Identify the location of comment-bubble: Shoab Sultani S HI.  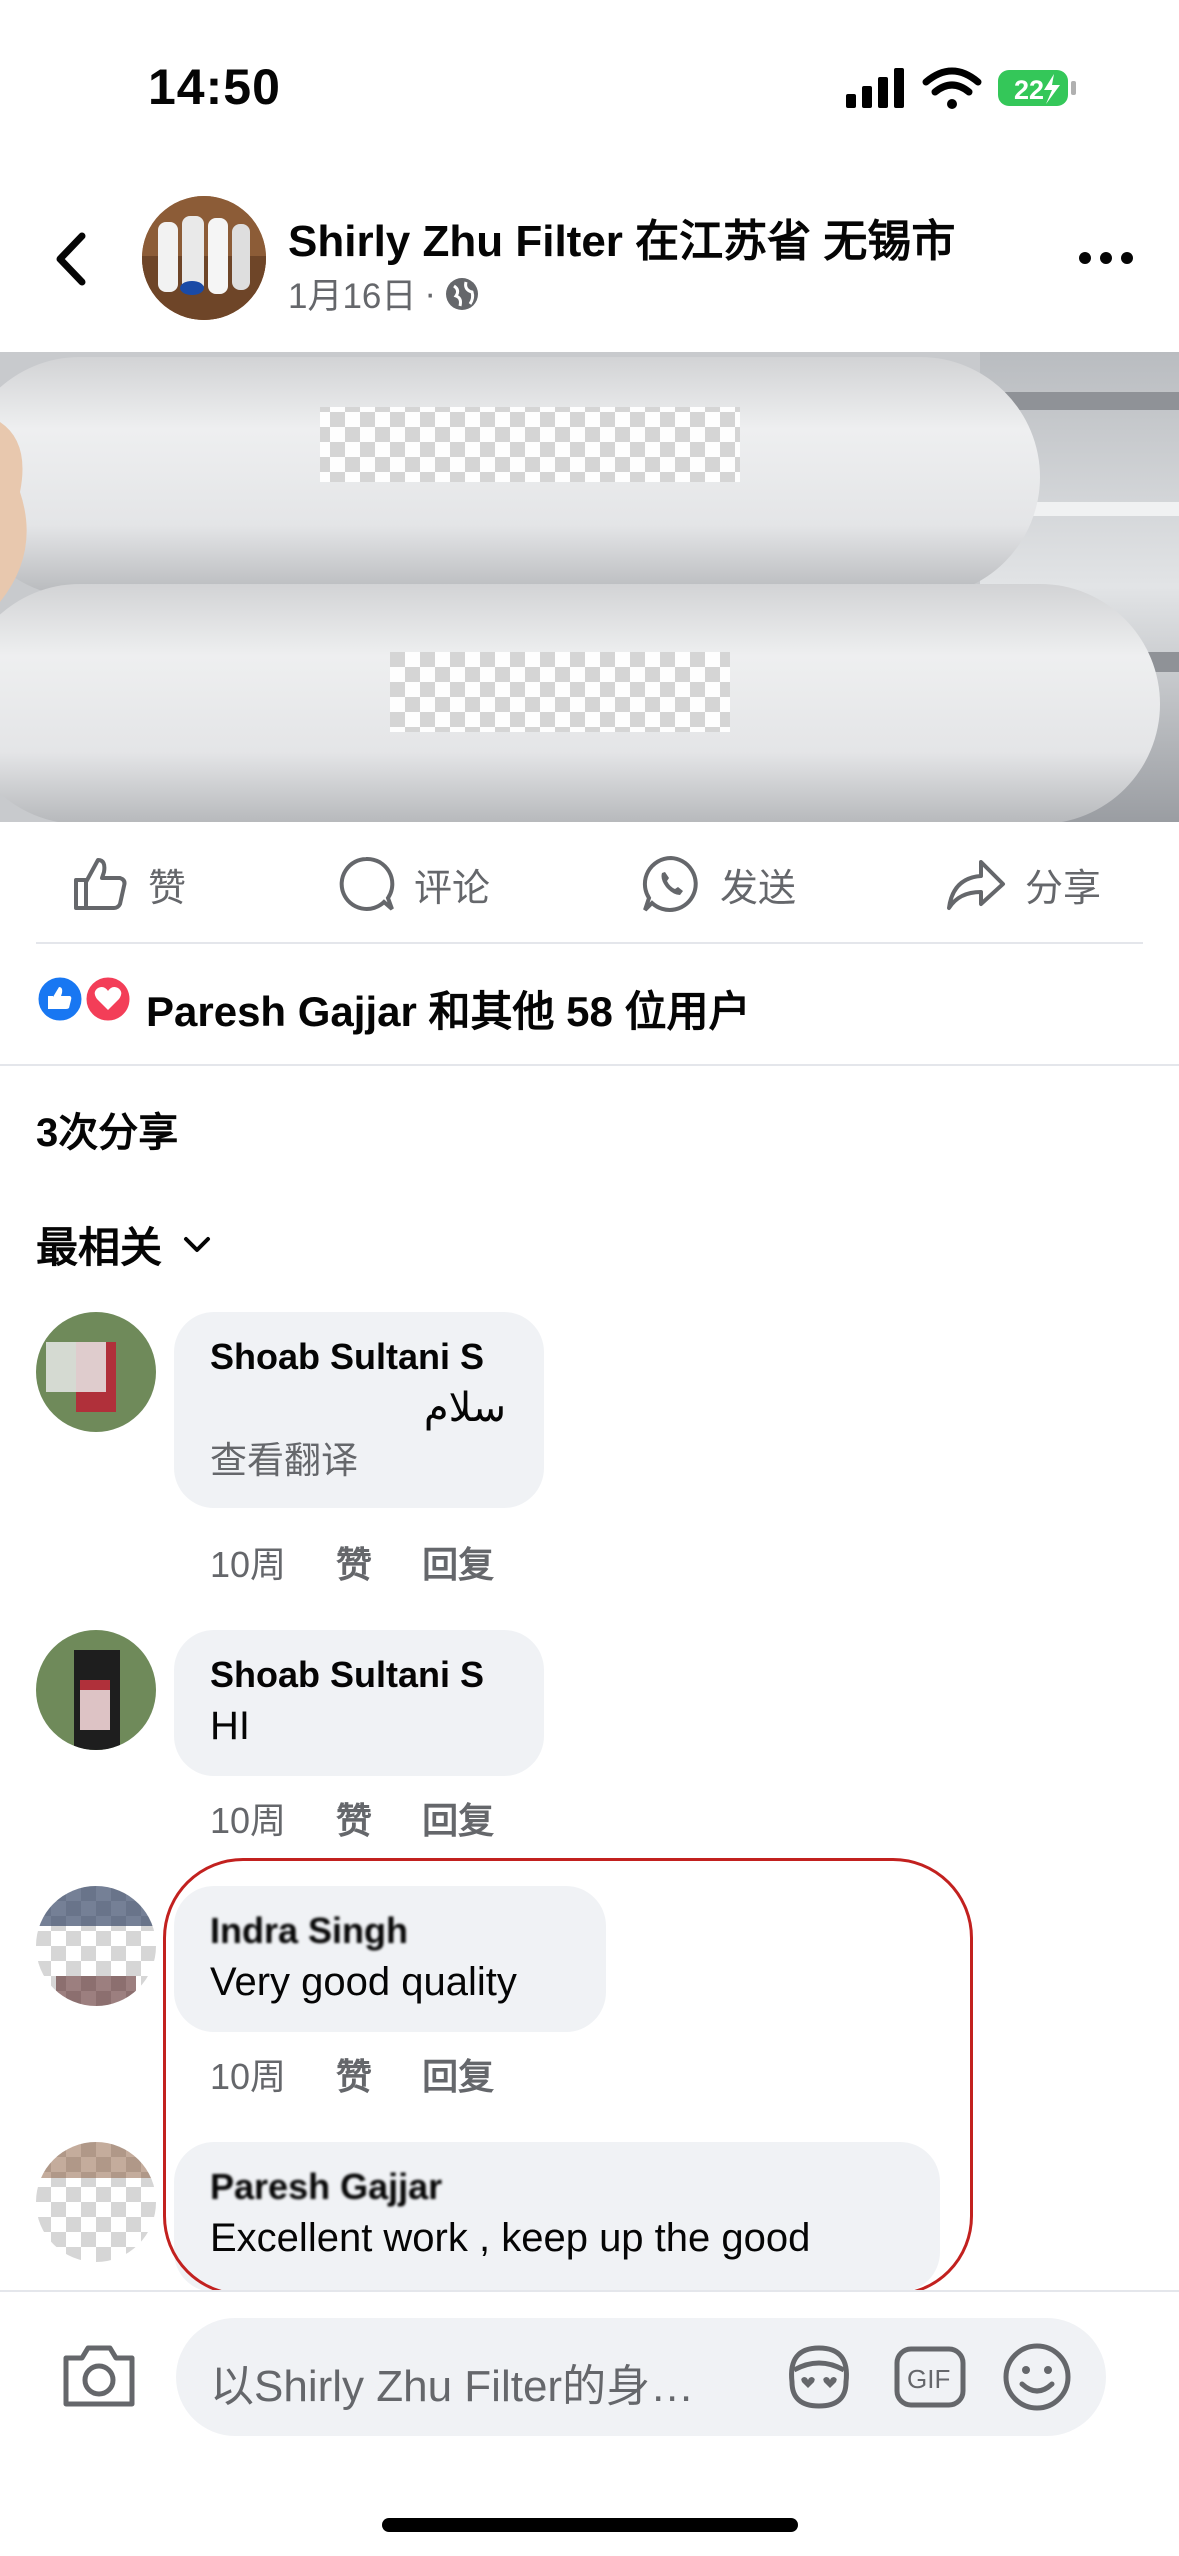
(359, 1703).